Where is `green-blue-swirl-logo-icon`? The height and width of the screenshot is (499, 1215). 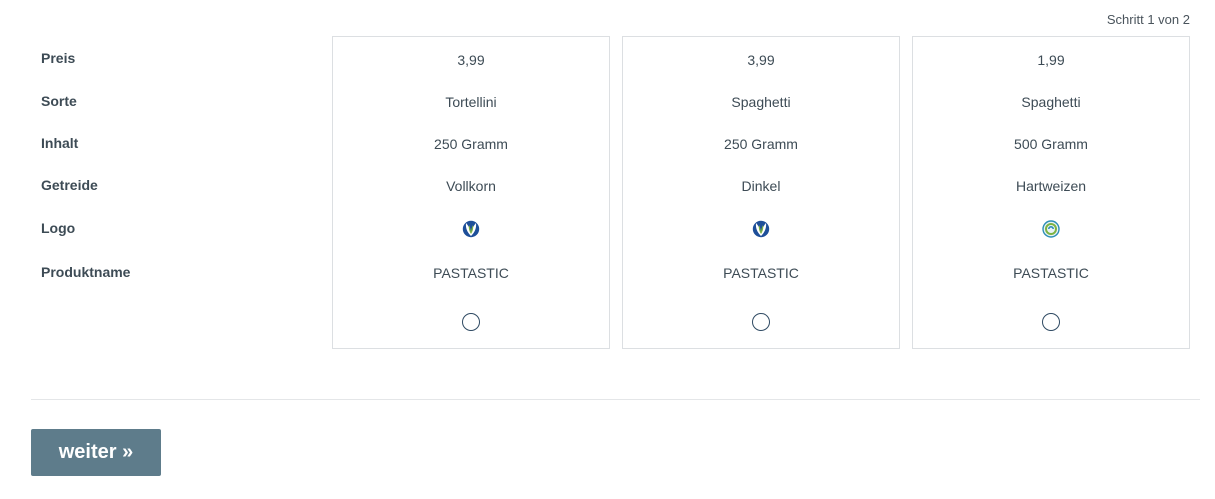 green-blue-swirl-logo-icon is located at coordinates (1051, 229).